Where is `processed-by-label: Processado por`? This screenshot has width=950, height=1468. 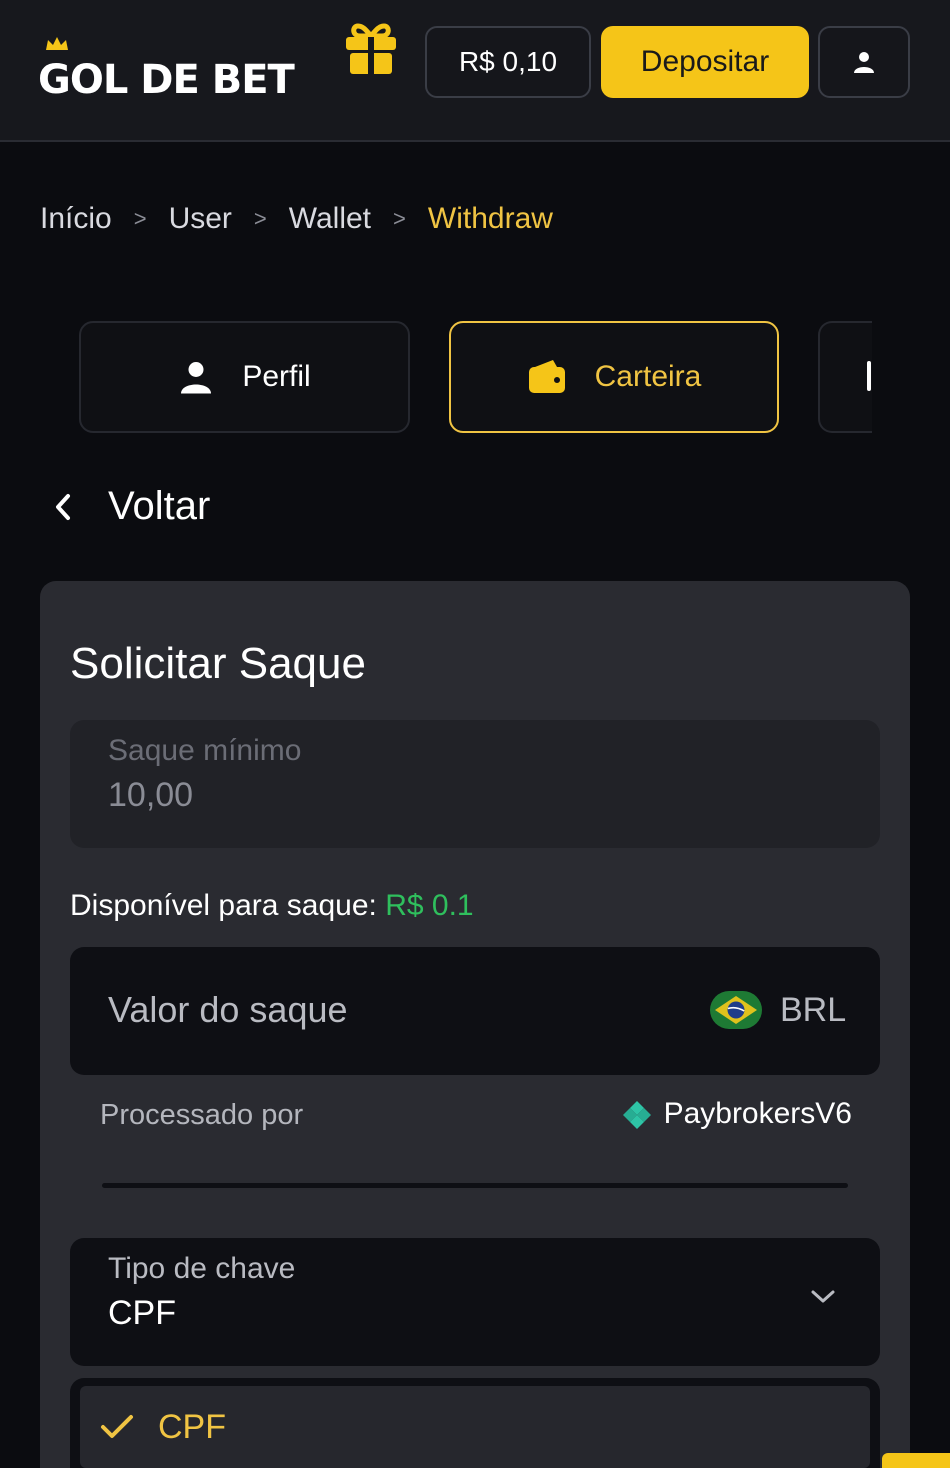
processed-by-label: Processado por is located at coordinates (202, 1115).